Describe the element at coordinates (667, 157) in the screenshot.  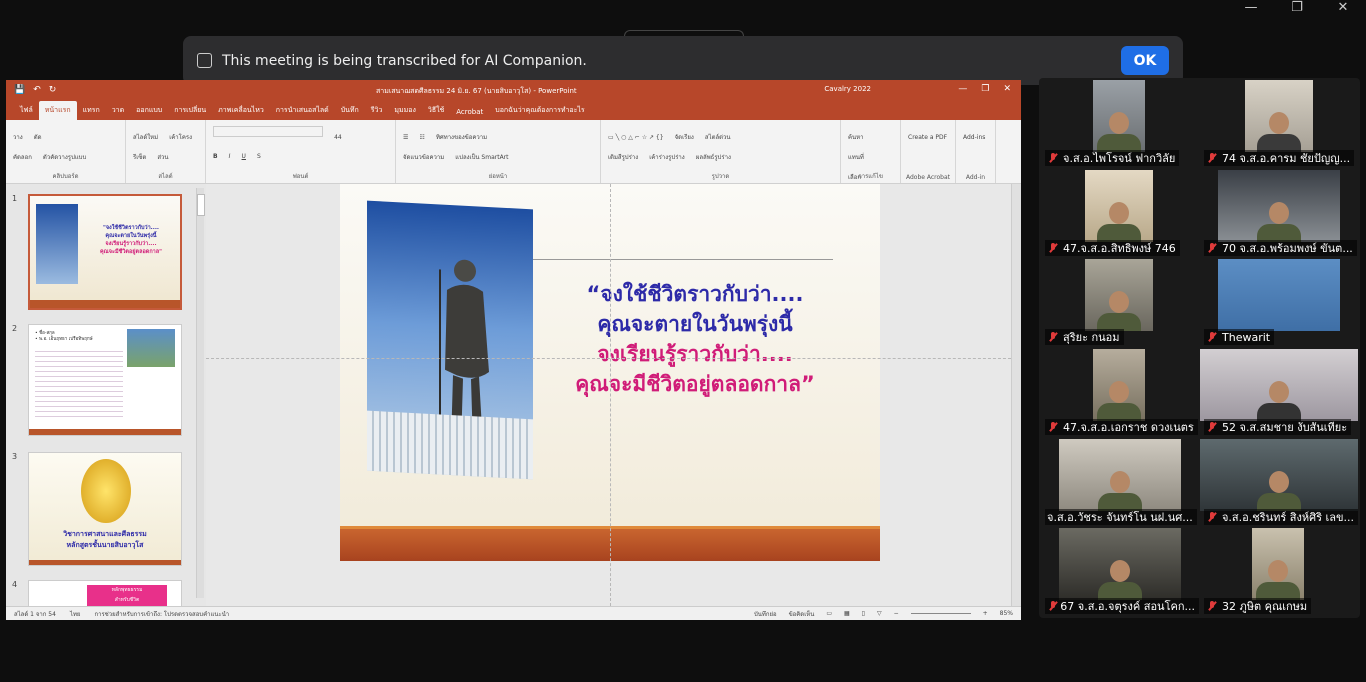
I see `shape-outline-button: เค้าร่างรูปร่าง` at that location.